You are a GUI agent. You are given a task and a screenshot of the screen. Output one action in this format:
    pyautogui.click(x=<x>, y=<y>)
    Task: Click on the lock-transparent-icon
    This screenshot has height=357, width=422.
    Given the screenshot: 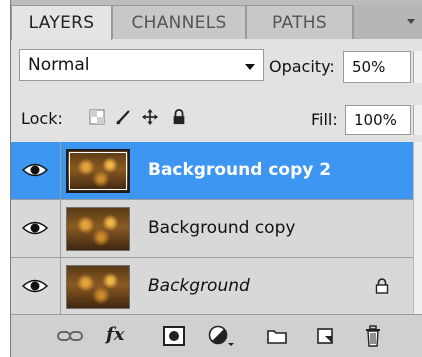 What is the action you would take?
    pyautogui.click(x=97, y=117)
    